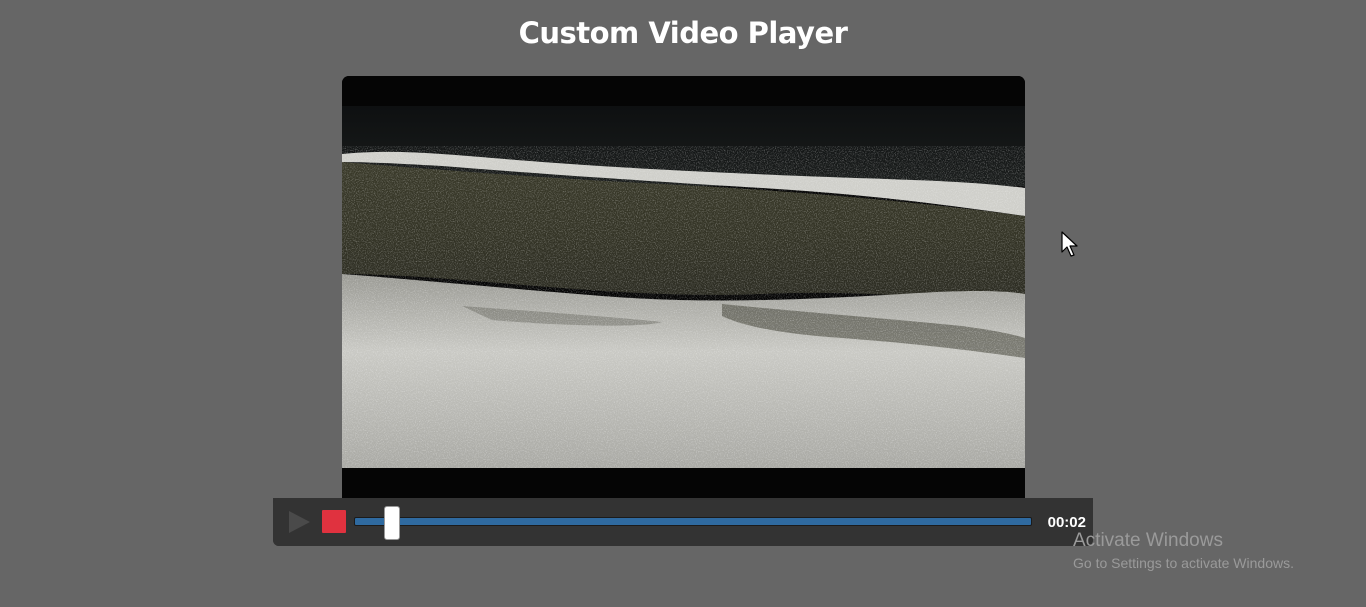 The width and height of the screenshot is (1366, 607). I want to click on activate-windows-subtitle: Go to Settings to activate Windows., so click(1183, 563).